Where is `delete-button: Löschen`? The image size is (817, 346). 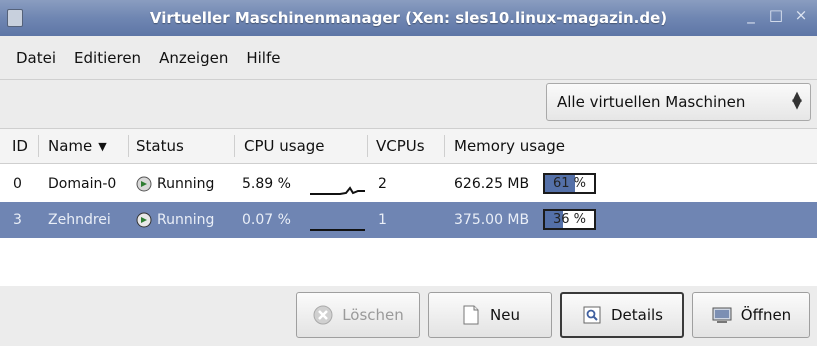
delete-button: Löschen is located at coordinates (358, 315).